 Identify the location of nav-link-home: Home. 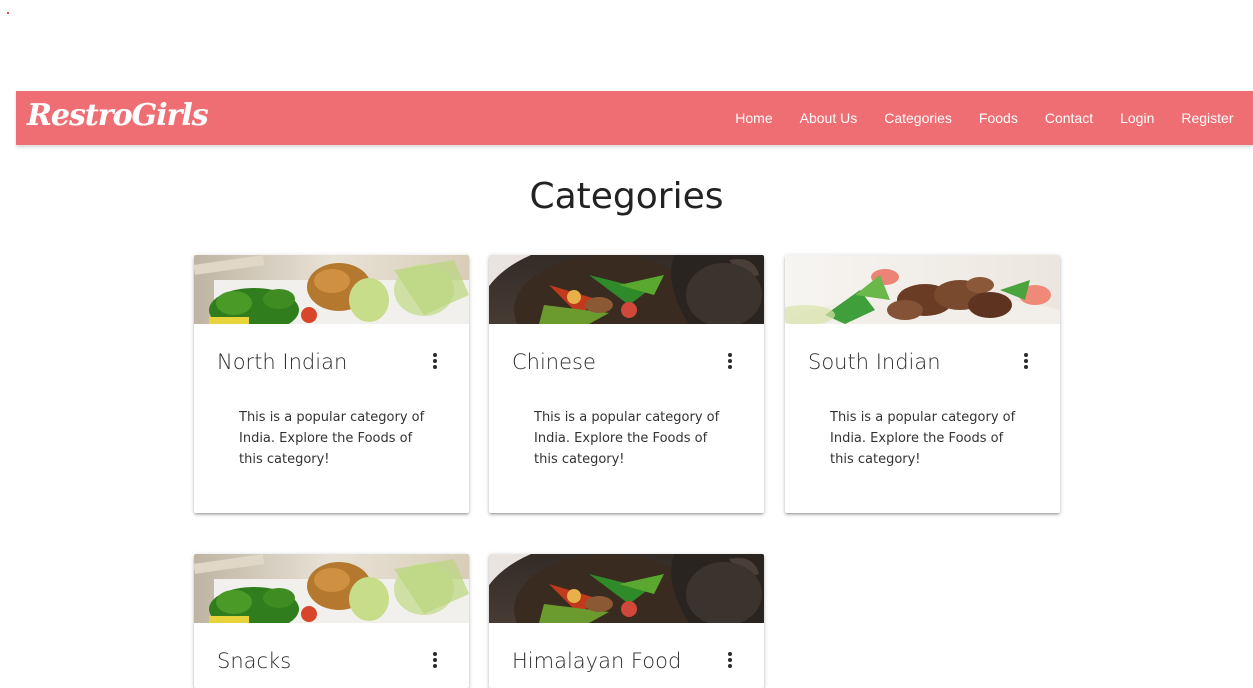
(754, 118).